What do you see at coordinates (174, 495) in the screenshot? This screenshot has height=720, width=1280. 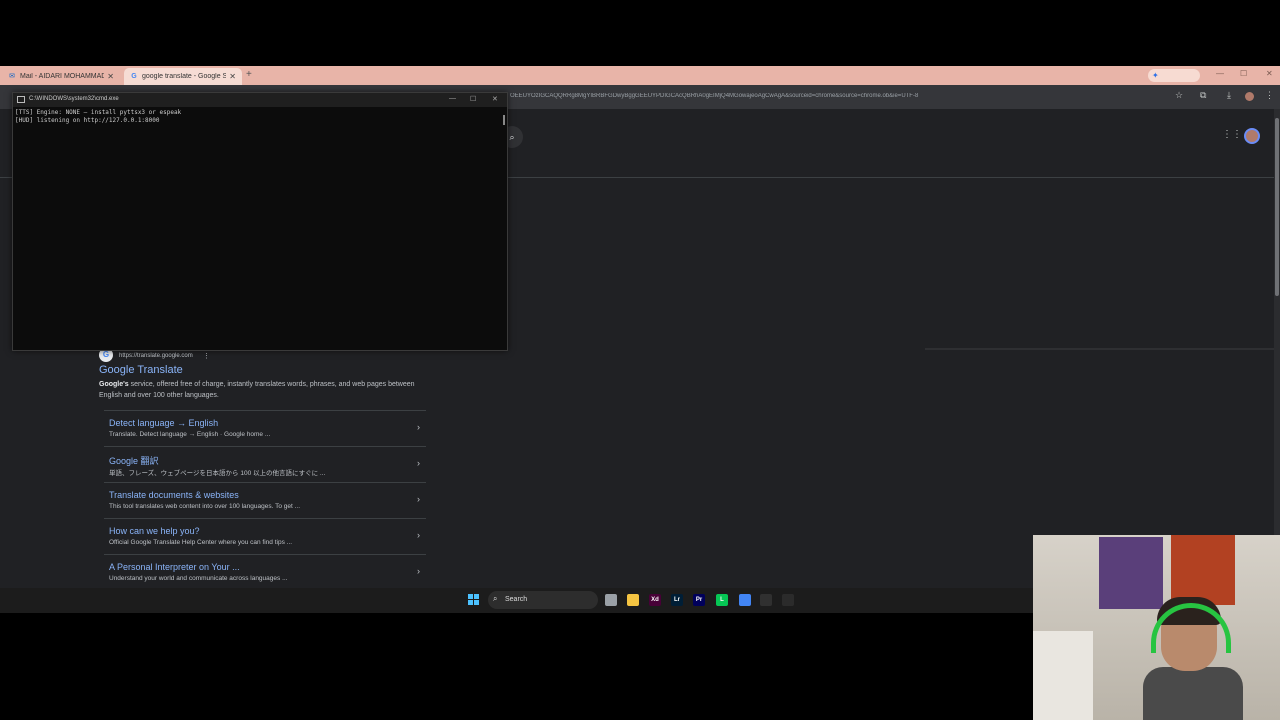 I see `sitelink-title: Translate documents & websites` at bounding box center [174, 495].